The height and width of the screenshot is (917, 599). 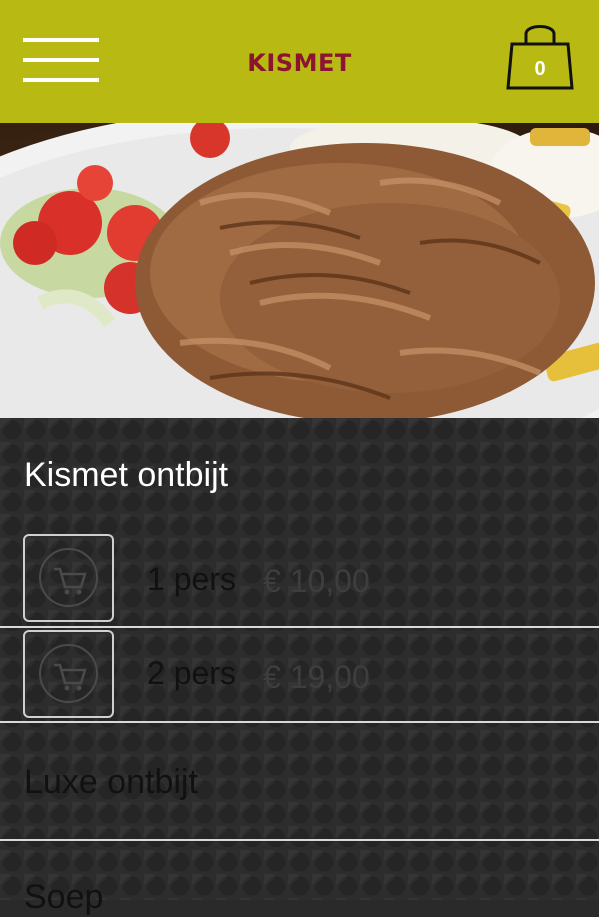 What do you see at coordinates (299, 61) in the screenshot?
I see `top-bar: KISMET 0` at bounding box center [299, 61].